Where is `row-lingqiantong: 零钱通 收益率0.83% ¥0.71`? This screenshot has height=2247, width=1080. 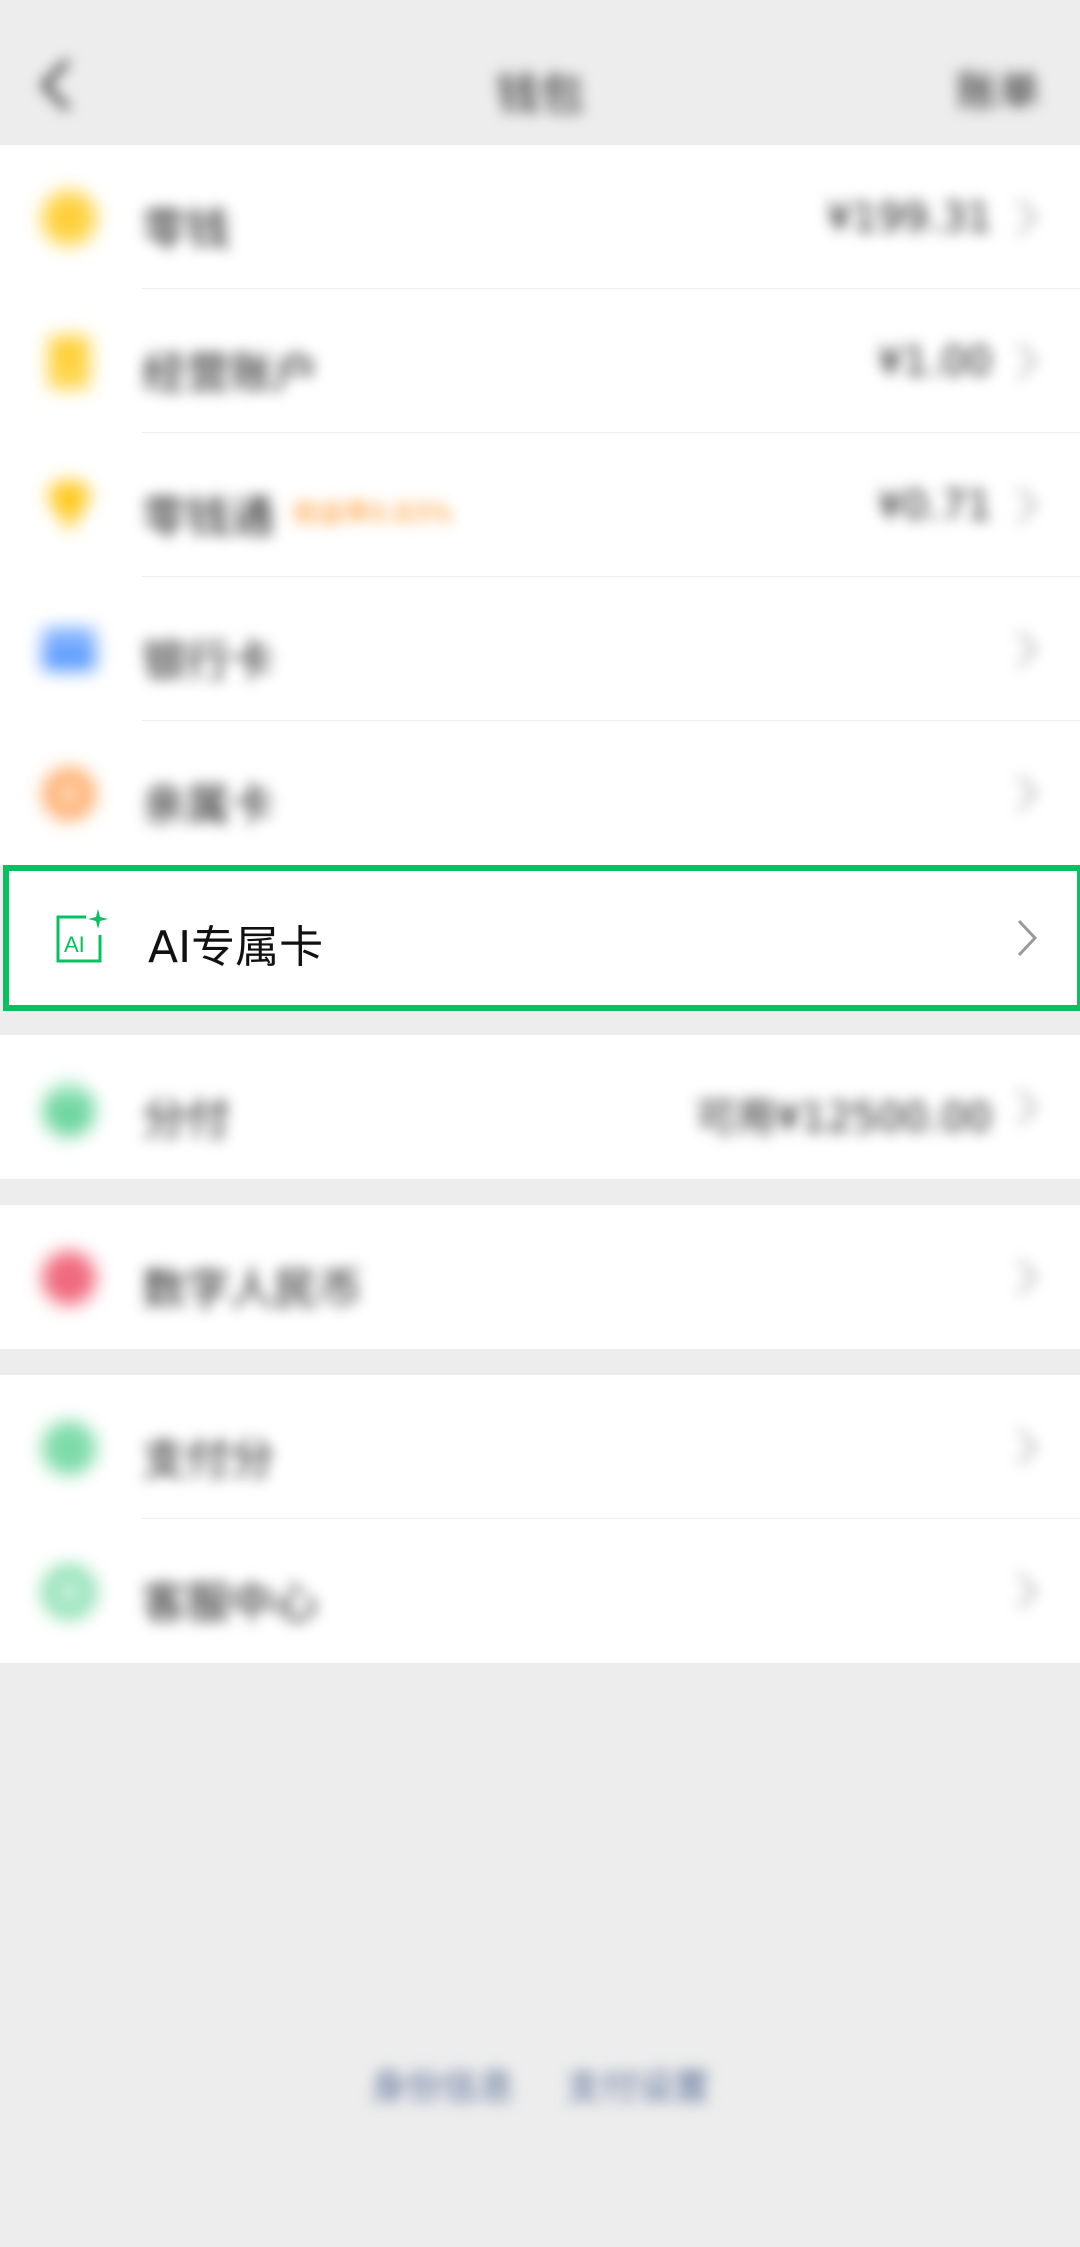
row-lingqiantong: 零钱通 收益率0.83% ¥0.71 is located at coordinates (540, 505).